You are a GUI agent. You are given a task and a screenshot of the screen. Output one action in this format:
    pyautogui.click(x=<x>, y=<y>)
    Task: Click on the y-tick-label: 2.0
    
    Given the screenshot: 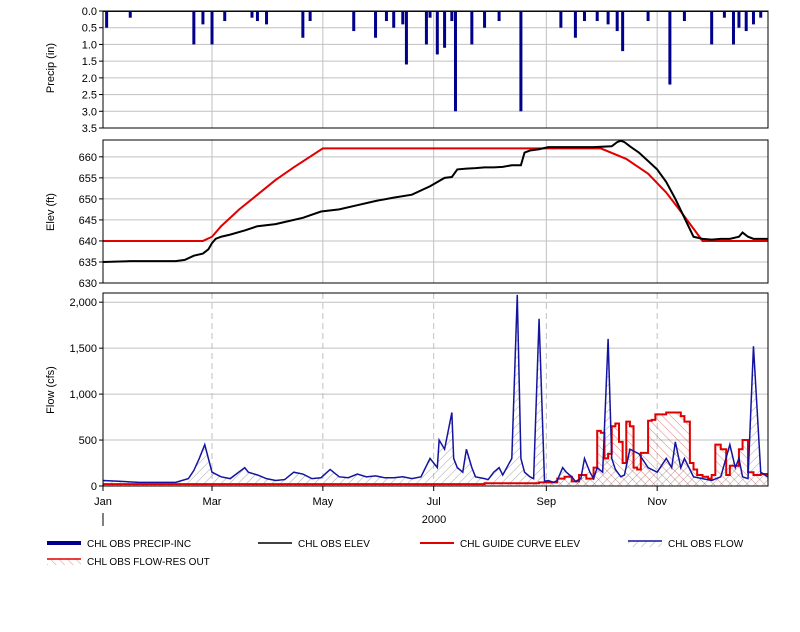 What is the action you would take?
    pyautogui.click(x=89, y=79)
    